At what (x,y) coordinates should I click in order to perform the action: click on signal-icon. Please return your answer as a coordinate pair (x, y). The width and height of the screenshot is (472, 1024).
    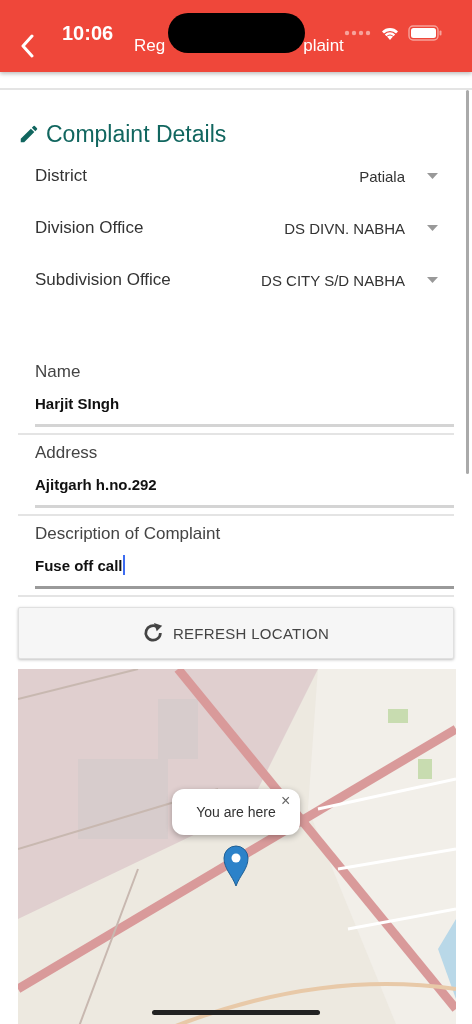
    Looking at the image, I should click on (358, 33).